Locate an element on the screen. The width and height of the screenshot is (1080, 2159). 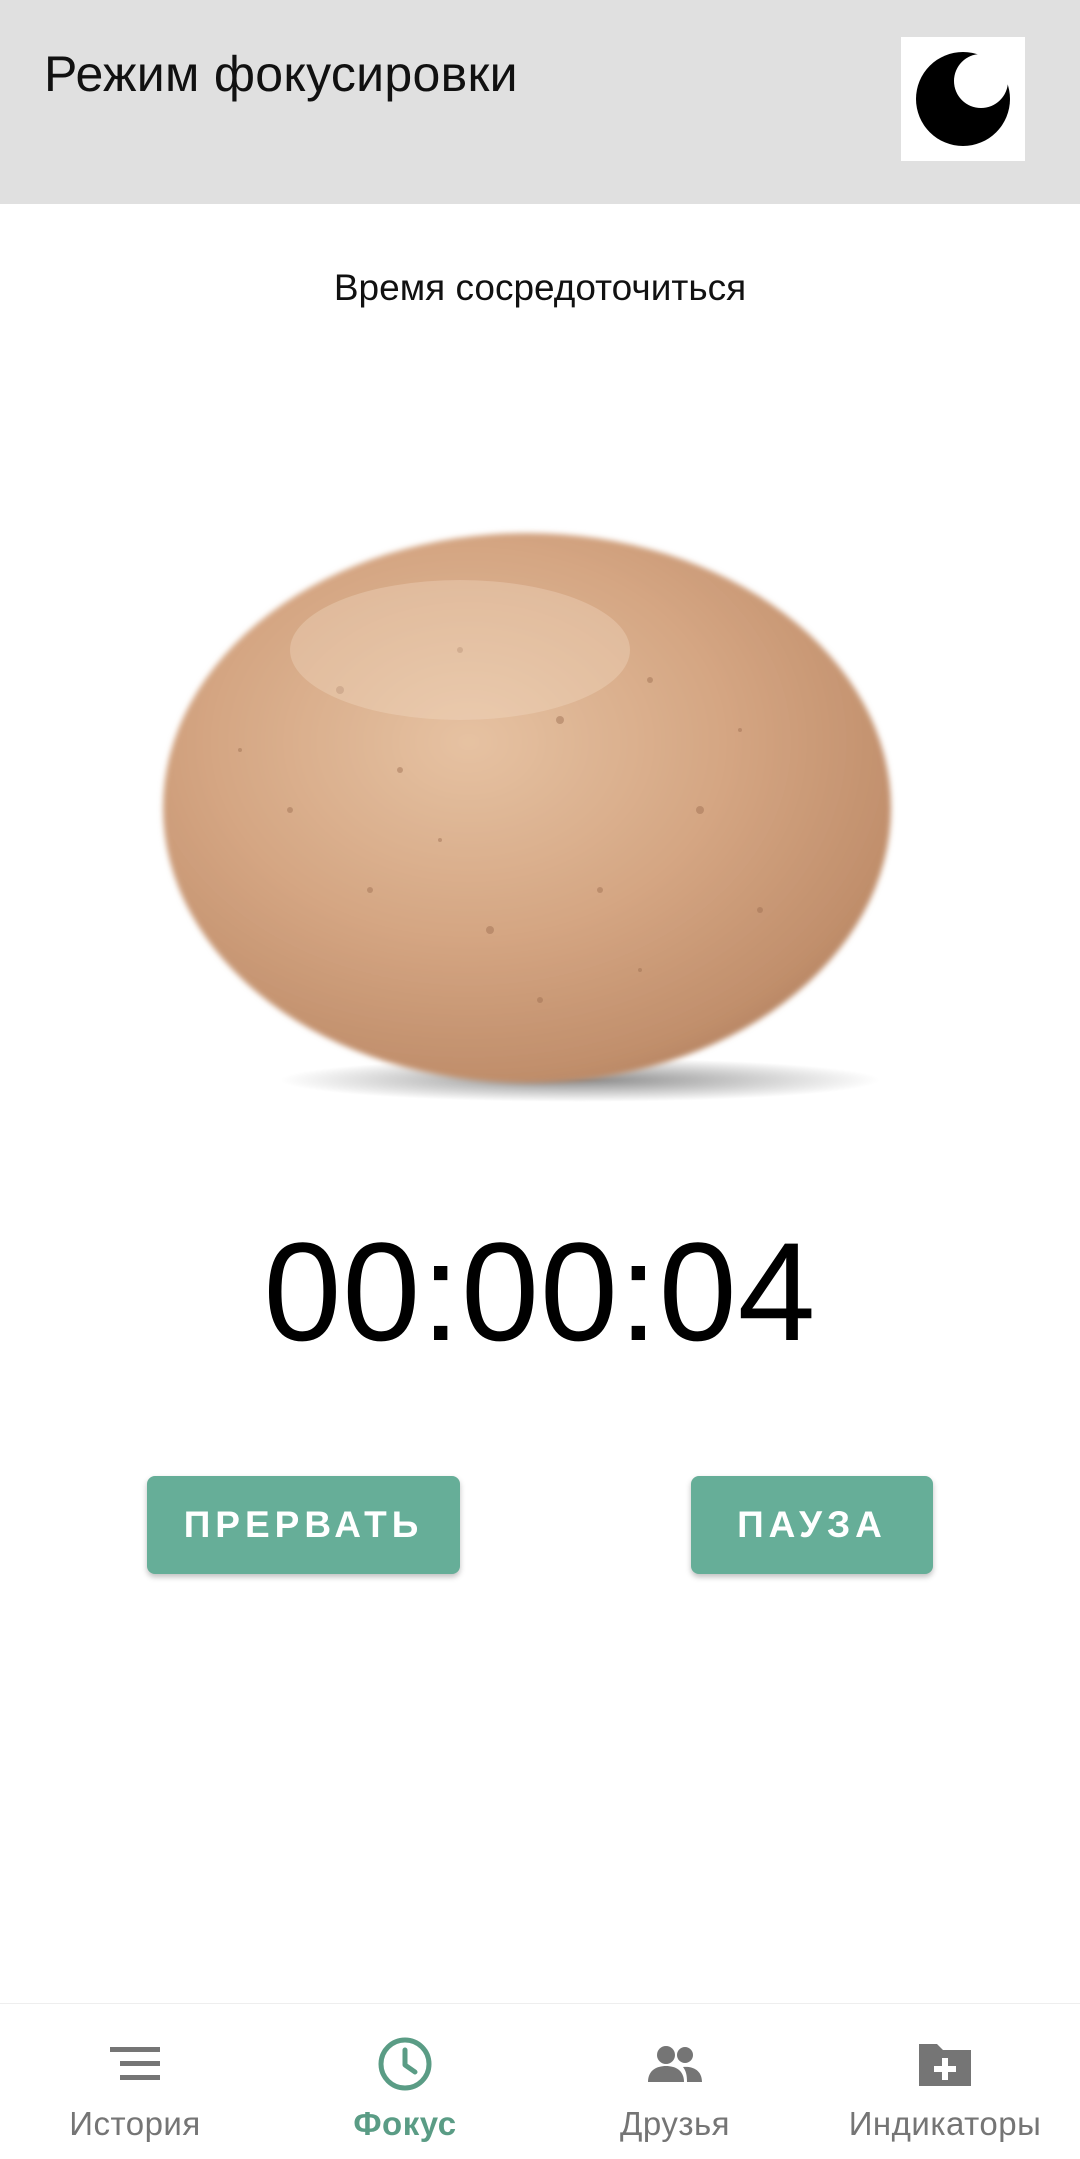
page-title: Режим фокусировки is located at coordinates (281, 74).